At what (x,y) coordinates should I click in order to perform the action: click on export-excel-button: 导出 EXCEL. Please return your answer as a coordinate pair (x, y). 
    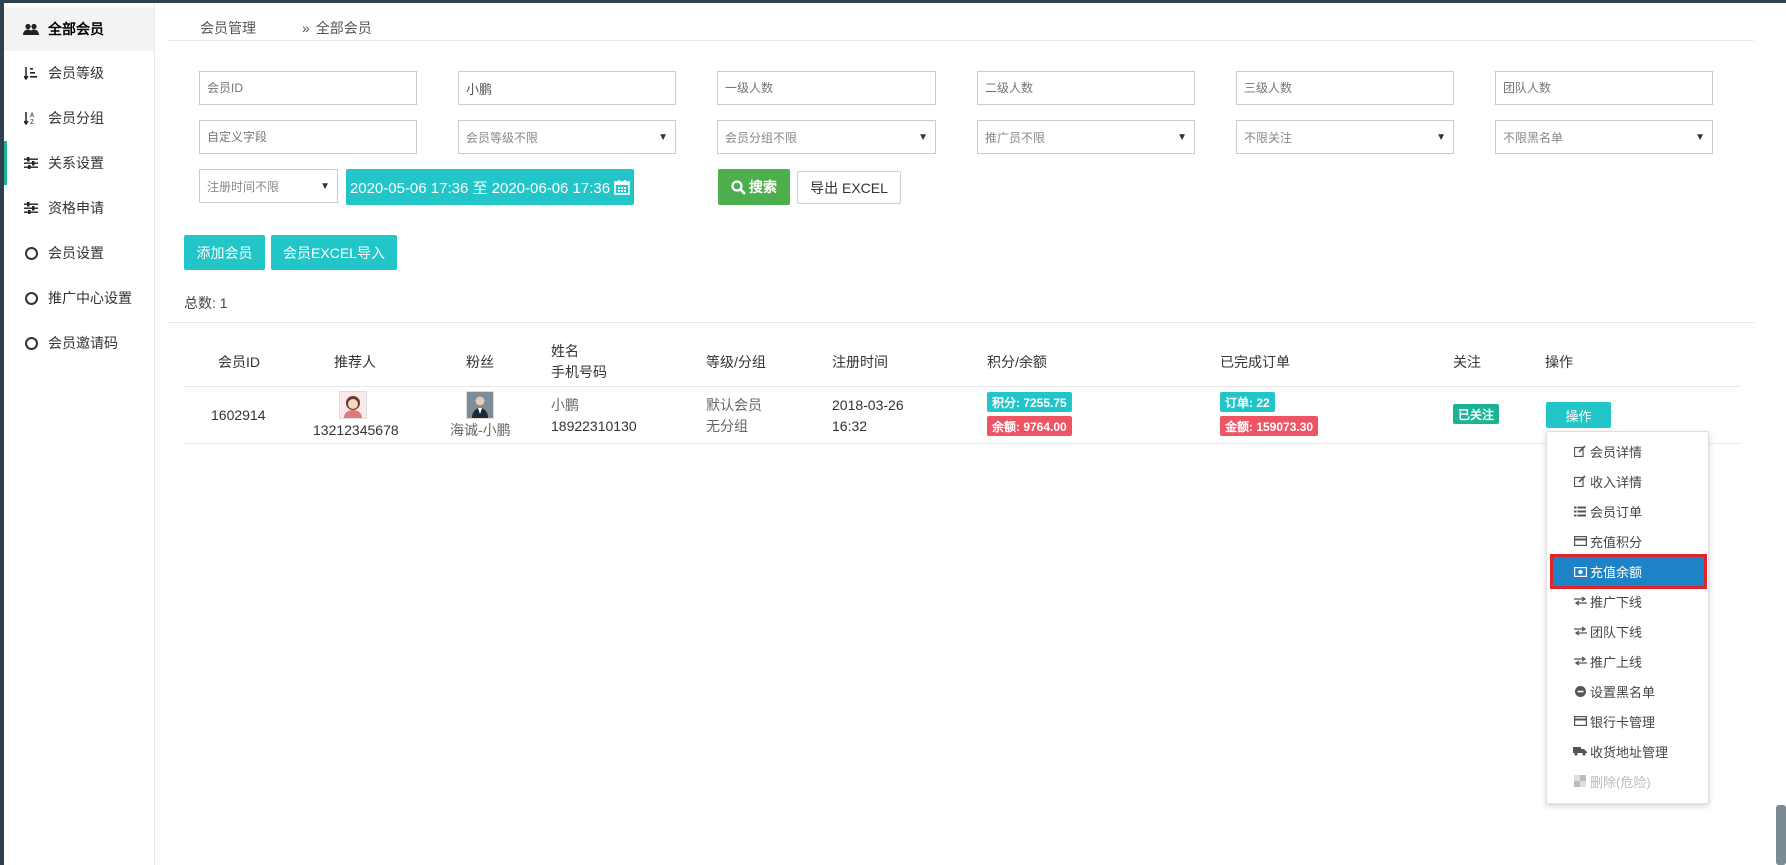
    Looking at the image, I should click on (849, 187).